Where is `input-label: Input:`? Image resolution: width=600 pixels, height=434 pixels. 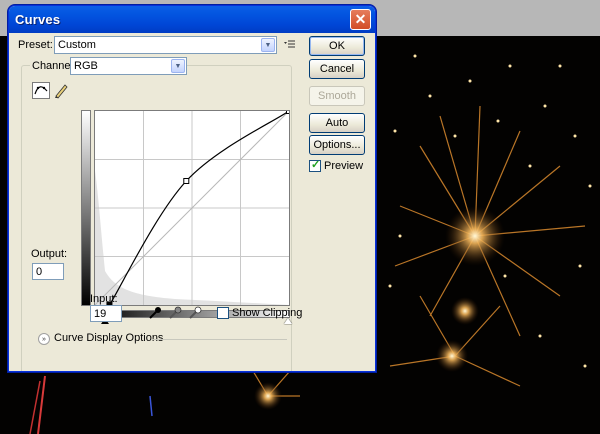
input-label: Input: is located at coordinates (104, 299).